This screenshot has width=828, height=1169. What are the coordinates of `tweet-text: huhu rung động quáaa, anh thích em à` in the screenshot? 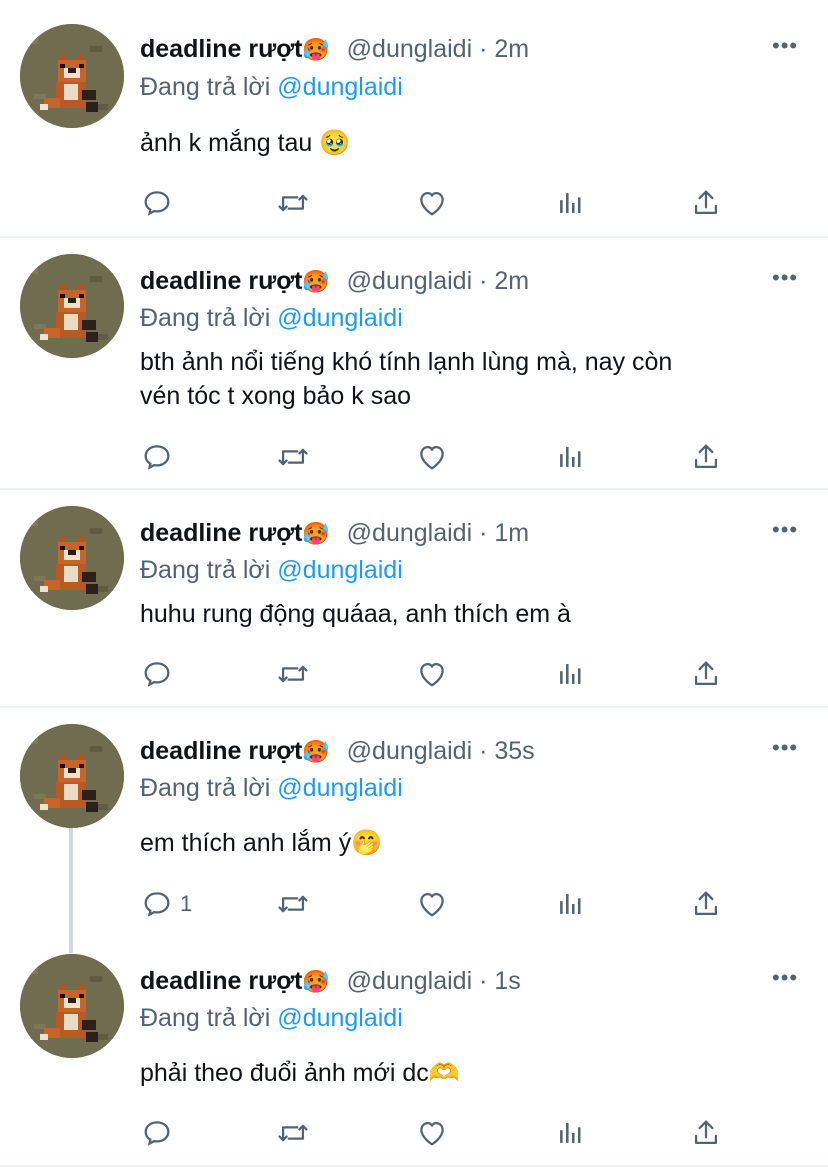 It's located at (470, 614).